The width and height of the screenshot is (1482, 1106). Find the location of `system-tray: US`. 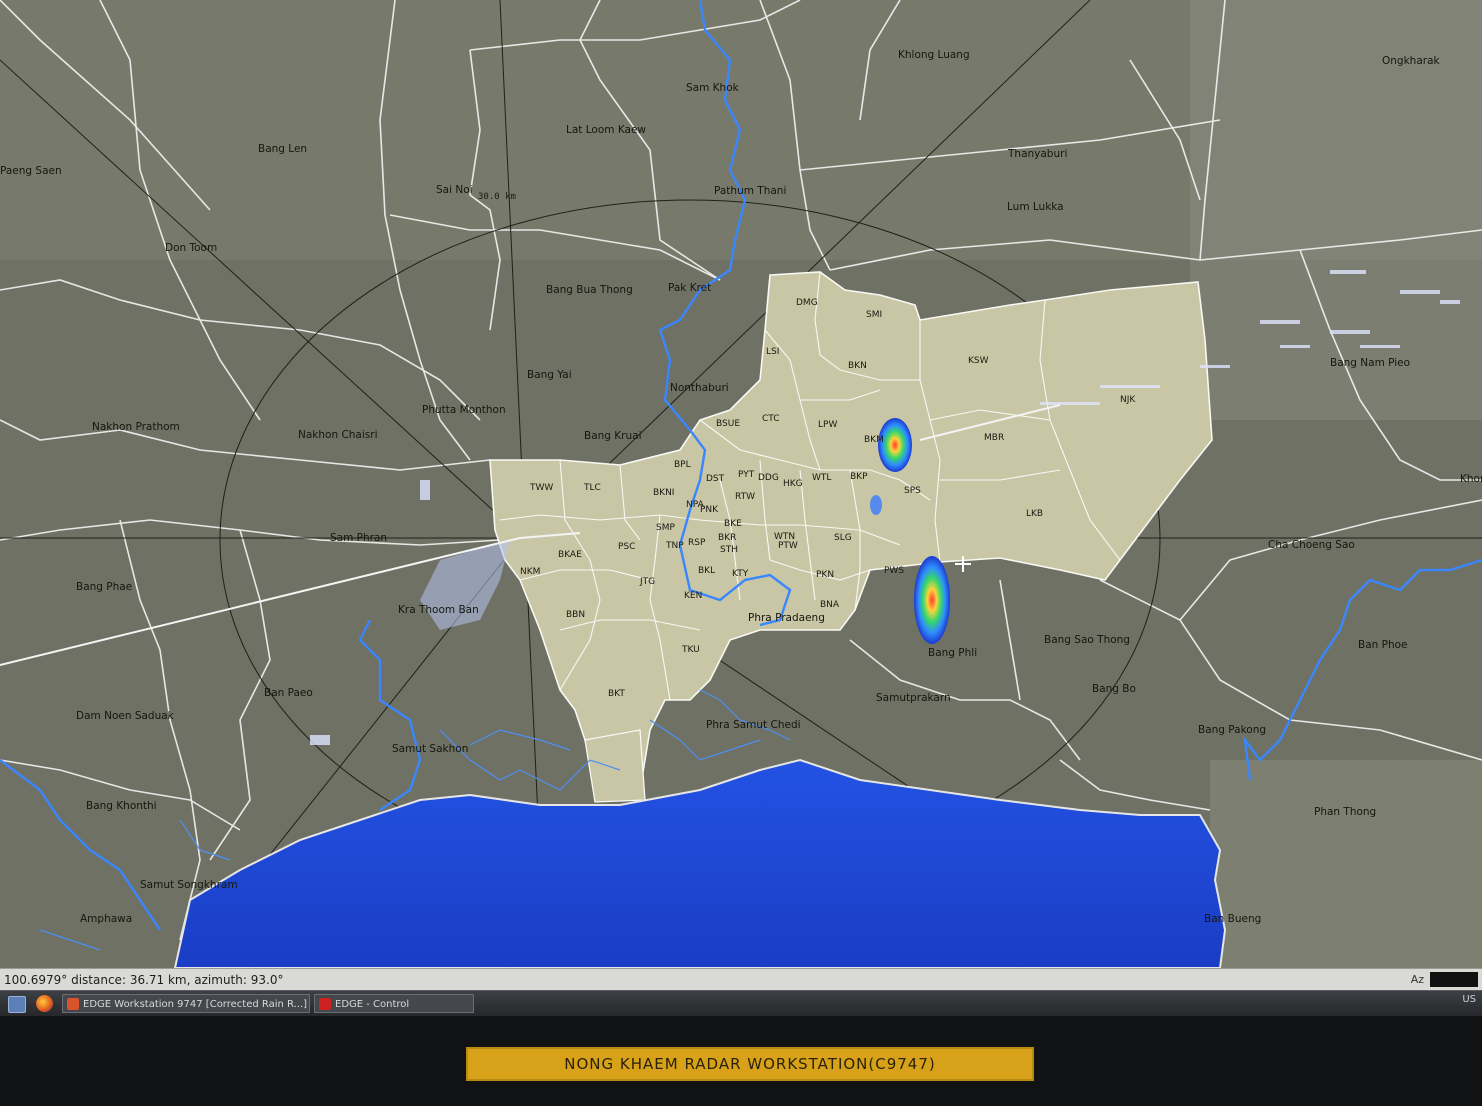

system-tray: US is located at coordinates (1469, 999).